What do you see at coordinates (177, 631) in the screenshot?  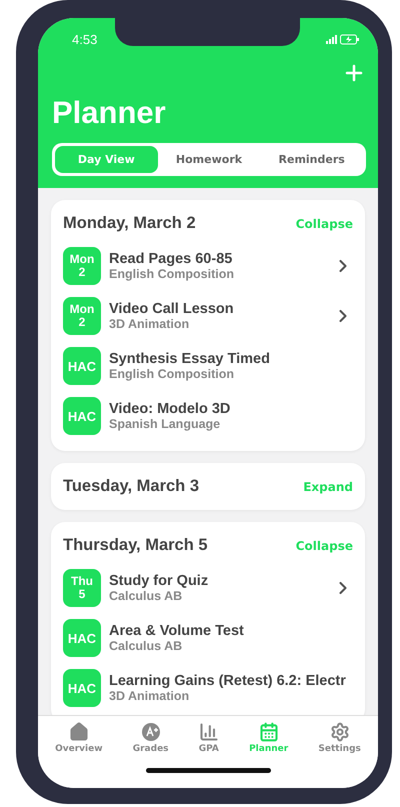 I see `assignment-title: Area & Volume Test` at bounding box center [177, 631].